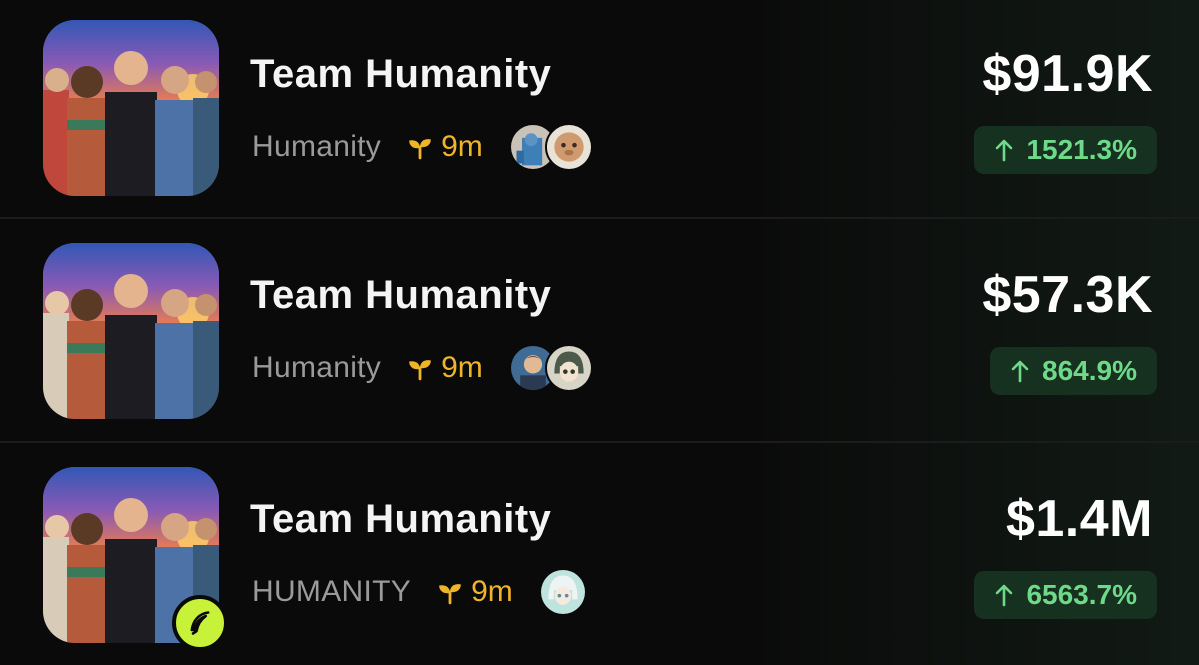  What do you see at coordinates (1089, 370) in the screenshot?
I see `price-change-value: 864.9%` at bounding box center [1089, 370].